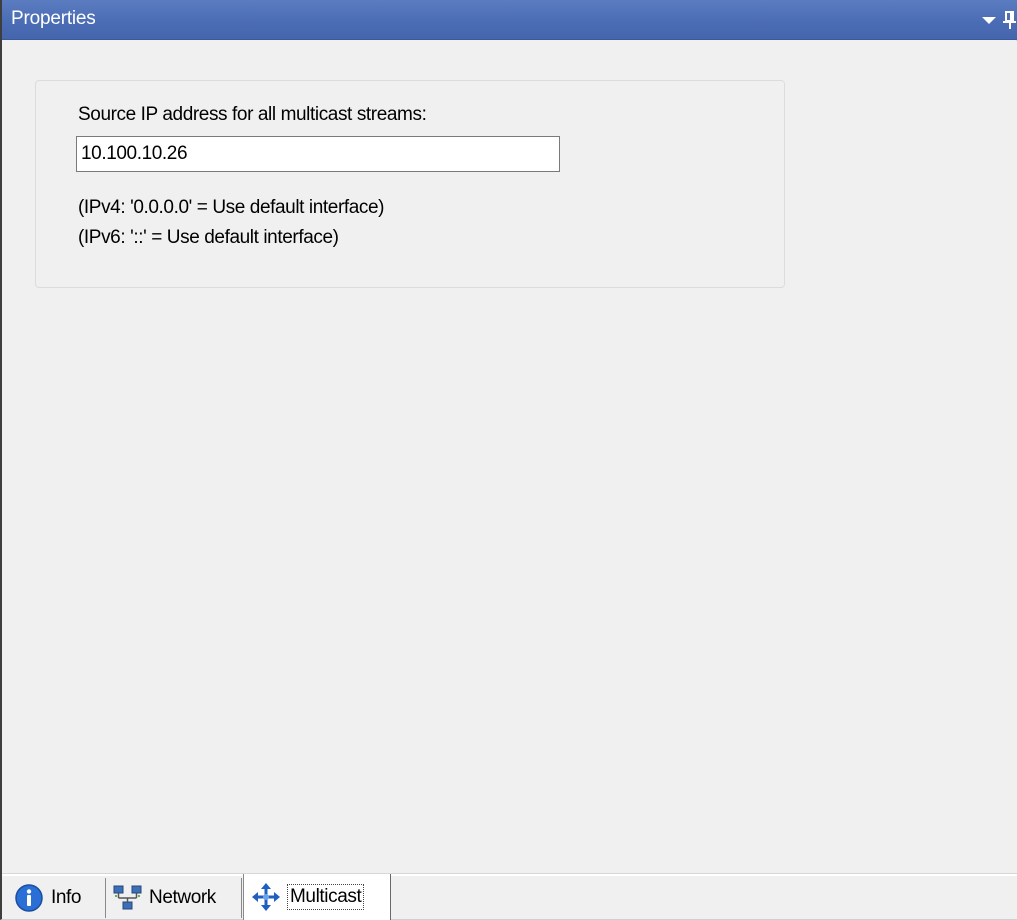  What do you see at coordinates (1010, 20) in the screenshot?
I see `pin-icon` at bounding box center [1010, 20].